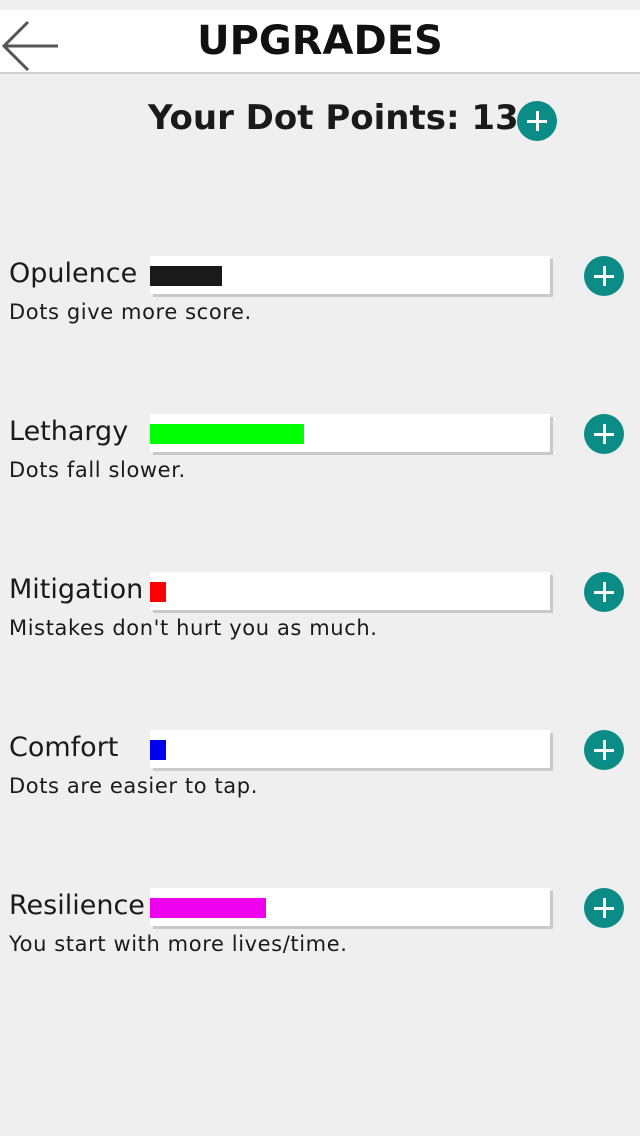 Image resolution: width=640 pixels, height=1136 pixels. Describe the element at coordinates (69, 431) in the screenshot. I see `upgrade-name: Lethargy` at that location.